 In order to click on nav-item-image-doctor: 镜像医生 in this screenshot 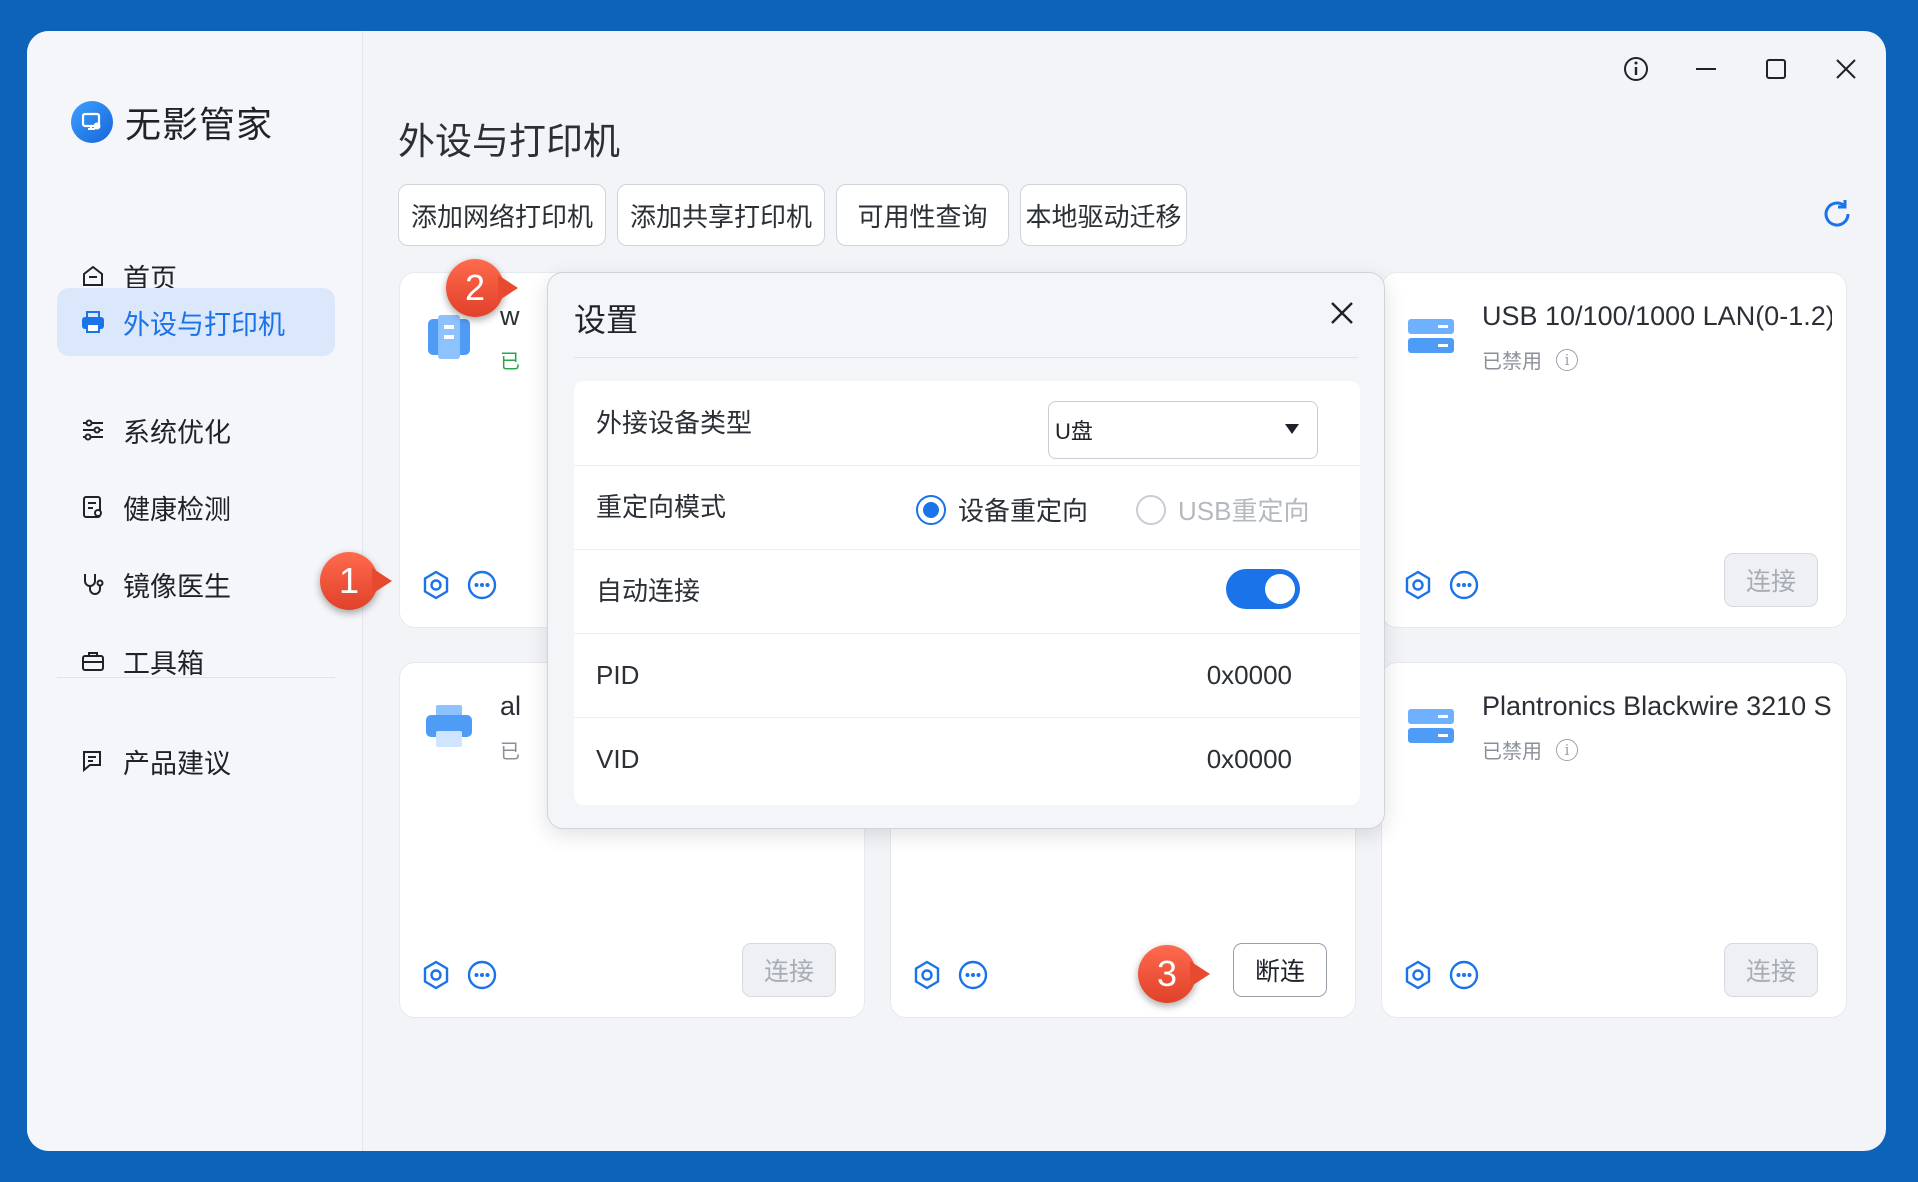, I will do `click(196, 584)`.